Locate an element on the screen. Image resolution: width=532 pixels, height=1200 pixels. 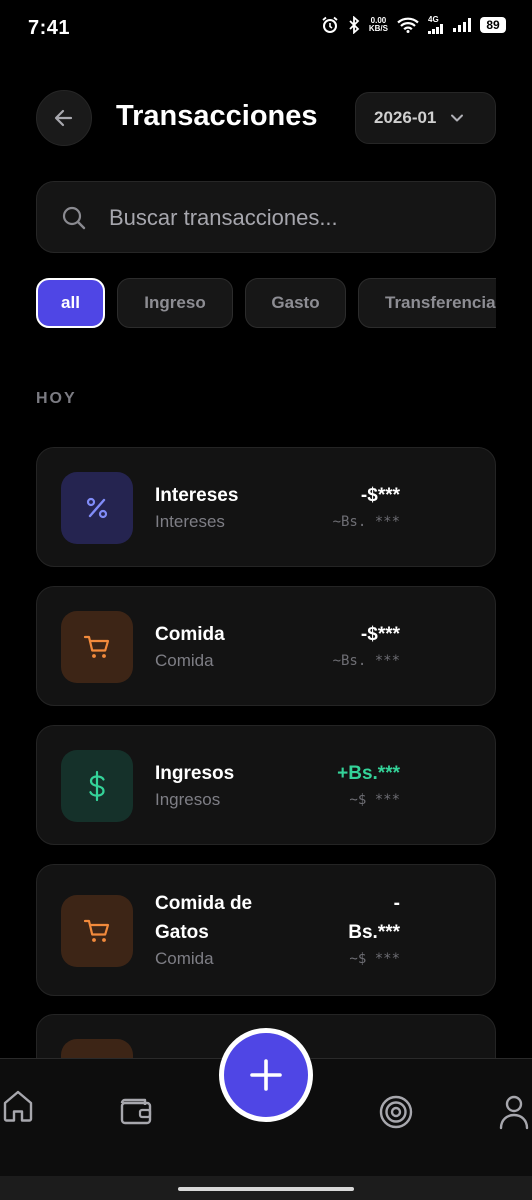
transaction-title: Comida de Gatos is located at coordinates (204, 918).